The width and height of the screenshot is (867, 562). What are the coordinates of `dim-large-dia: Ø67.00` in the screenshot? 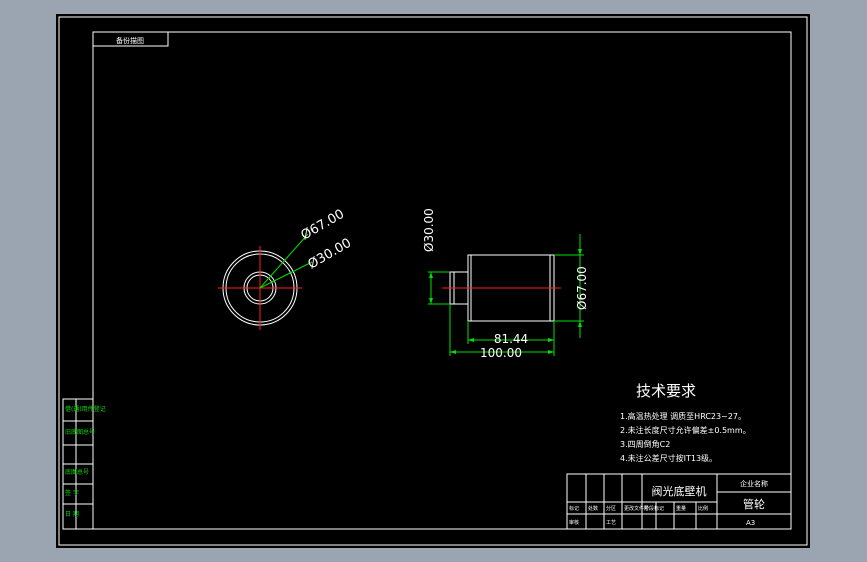 It's located at (582, 288).